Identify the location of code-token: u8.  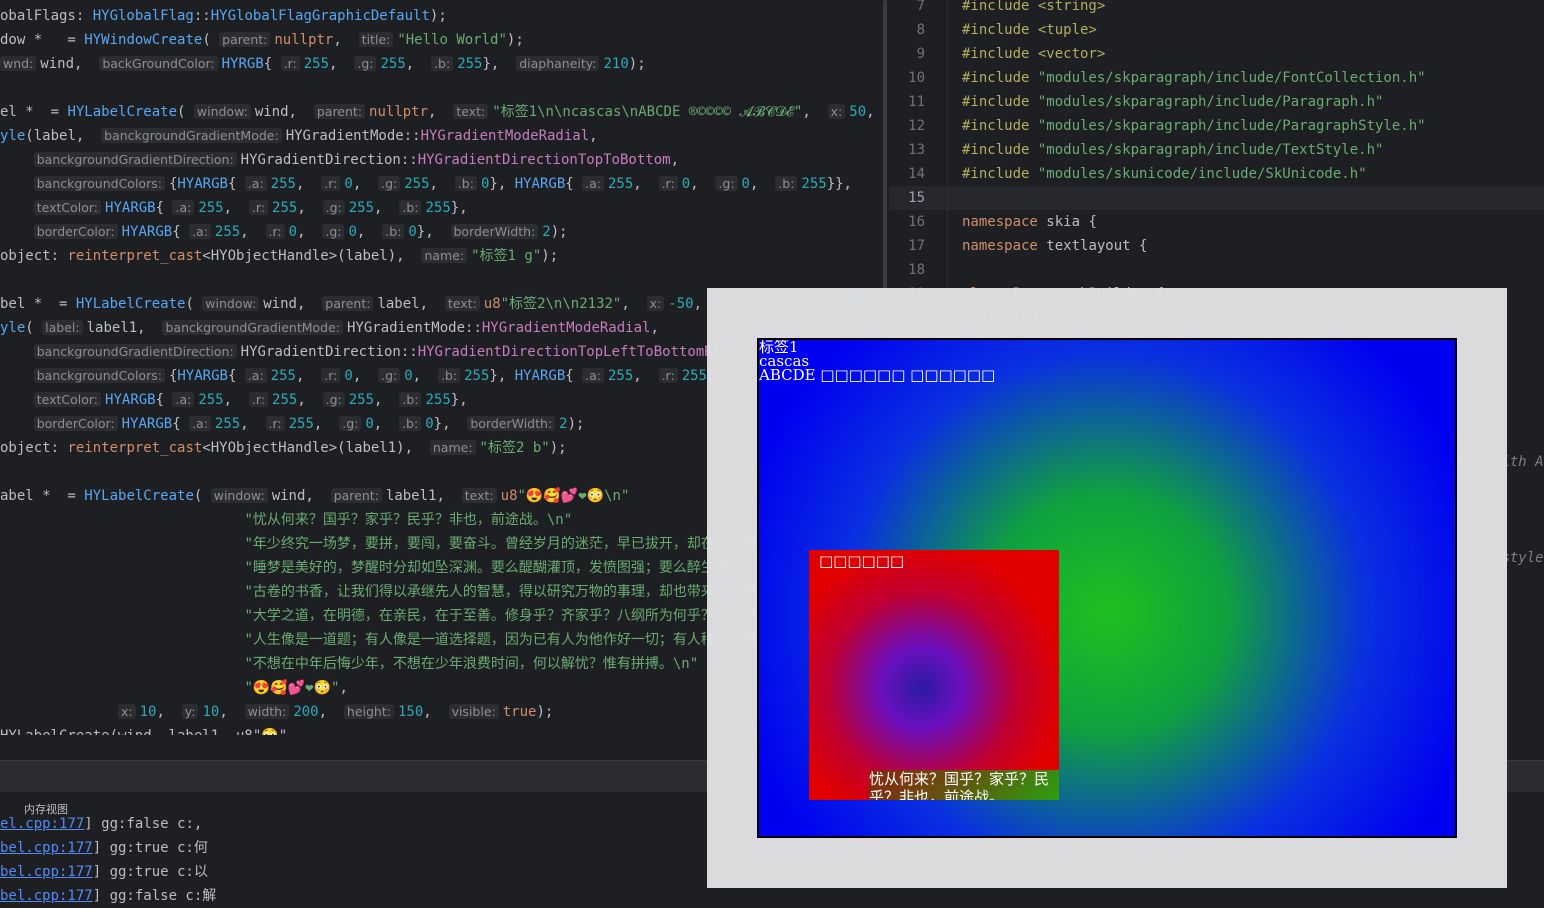
(492, 304).